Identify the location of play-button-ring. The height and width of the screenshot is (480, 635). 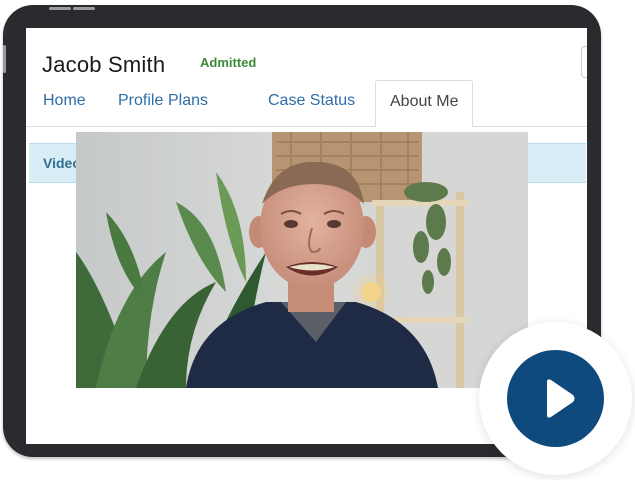
(555, 398).